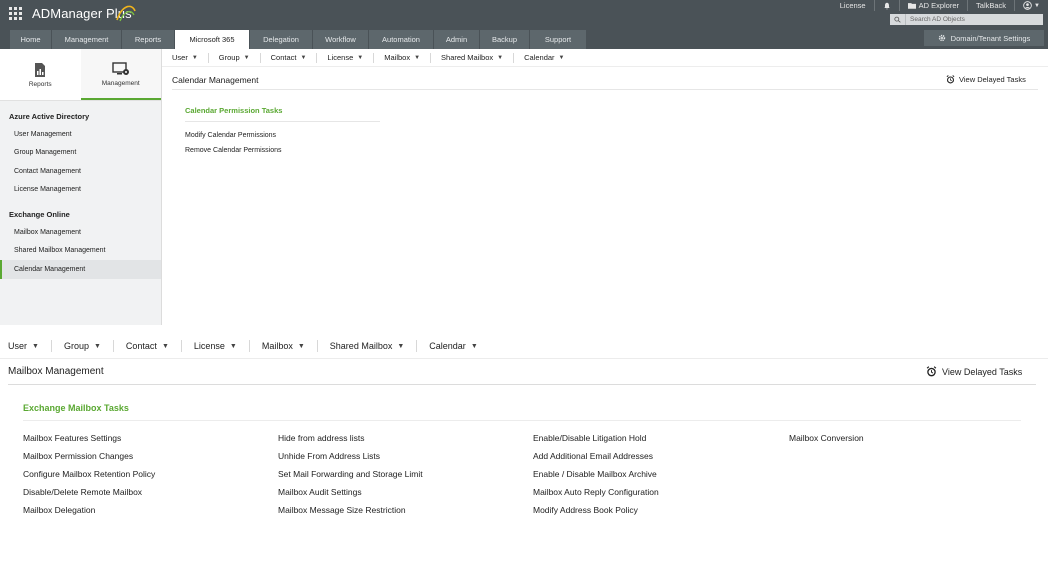 The height and width of the screenshot is (578, 1048). What do you see at coordinates (504, 39) in the screenshot?
I see `tab-backup: Backup` at bounding box center [504, 39].